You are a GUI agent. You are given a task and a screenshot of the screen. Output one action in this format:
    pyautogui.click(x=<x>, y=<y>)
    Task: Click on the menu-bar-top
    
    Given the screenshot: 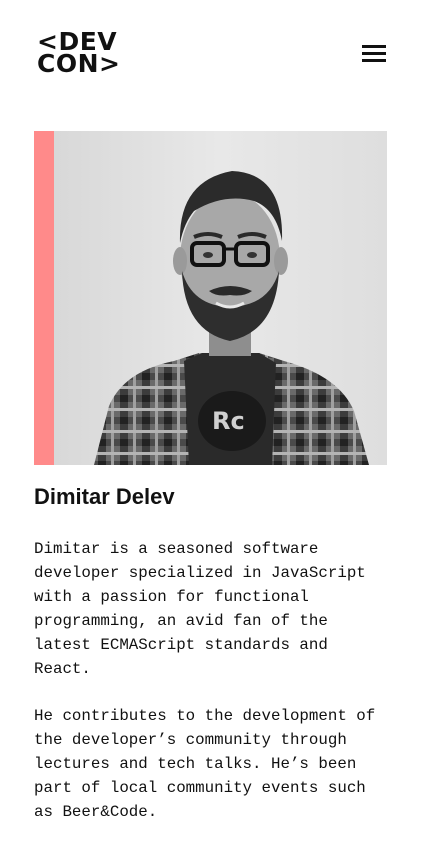 What is the action you would take?
    pyautogui.click(x=374, y=46)
    